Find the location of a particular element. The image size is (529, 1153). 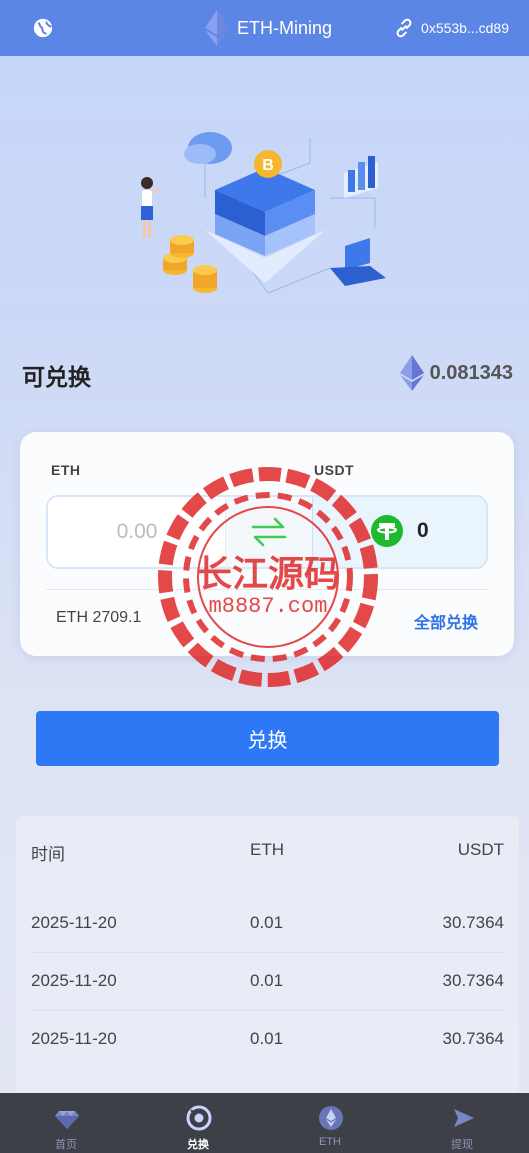

brand: ETH-Mining is located at coordinates (268, 28).